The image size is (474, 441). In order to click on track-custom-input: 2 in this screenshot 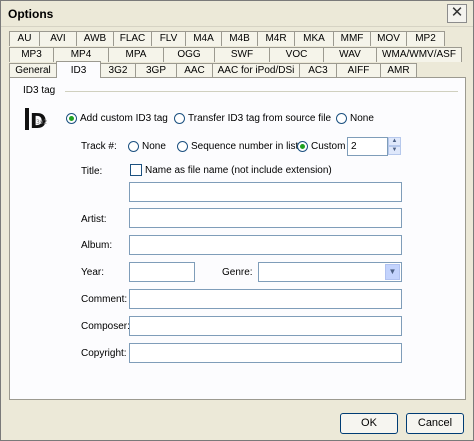, I will do `click(367, 146)`.